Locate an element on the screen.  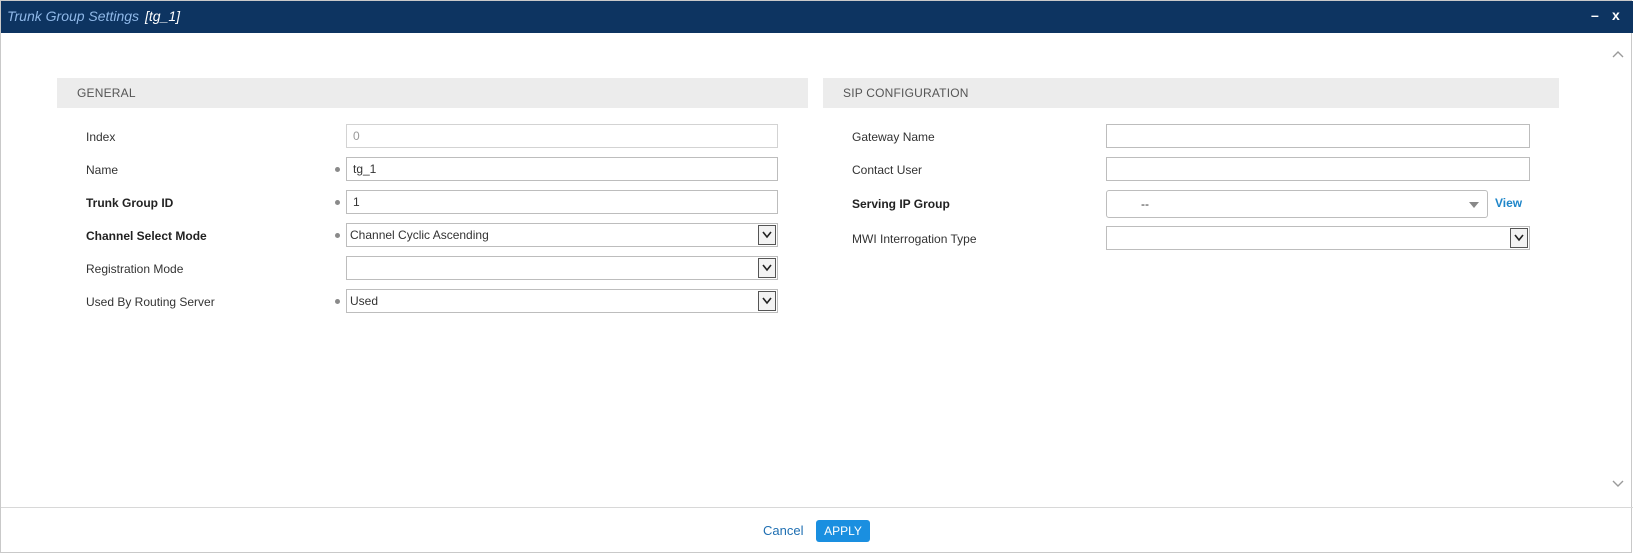
used-by-routing-server-label: Used By Routing Server is located at coordinates (150, 302).